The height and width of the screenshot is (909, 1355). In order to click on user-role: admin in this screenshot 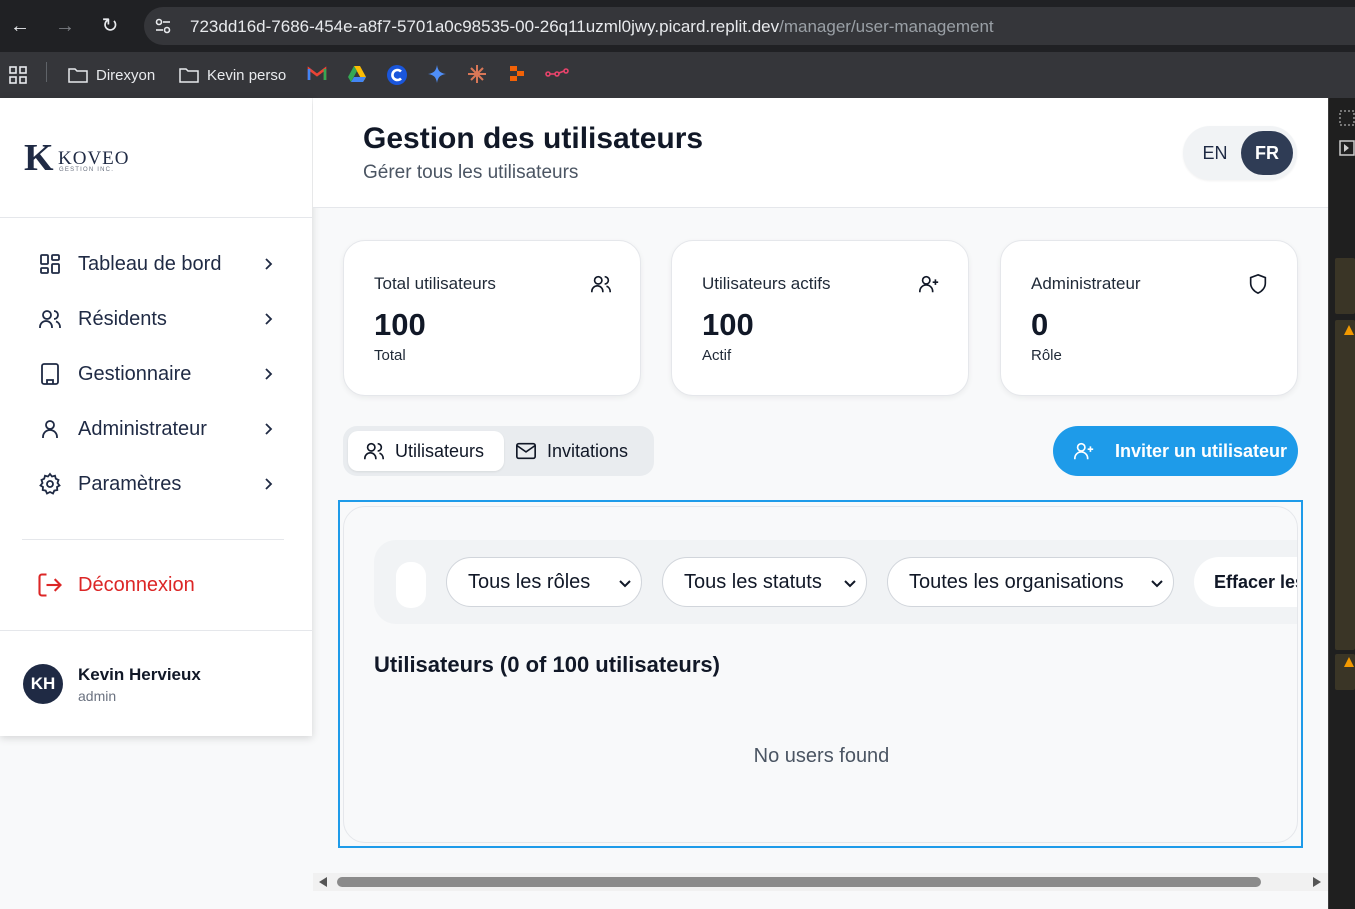, I will do `click(97, 696)`.